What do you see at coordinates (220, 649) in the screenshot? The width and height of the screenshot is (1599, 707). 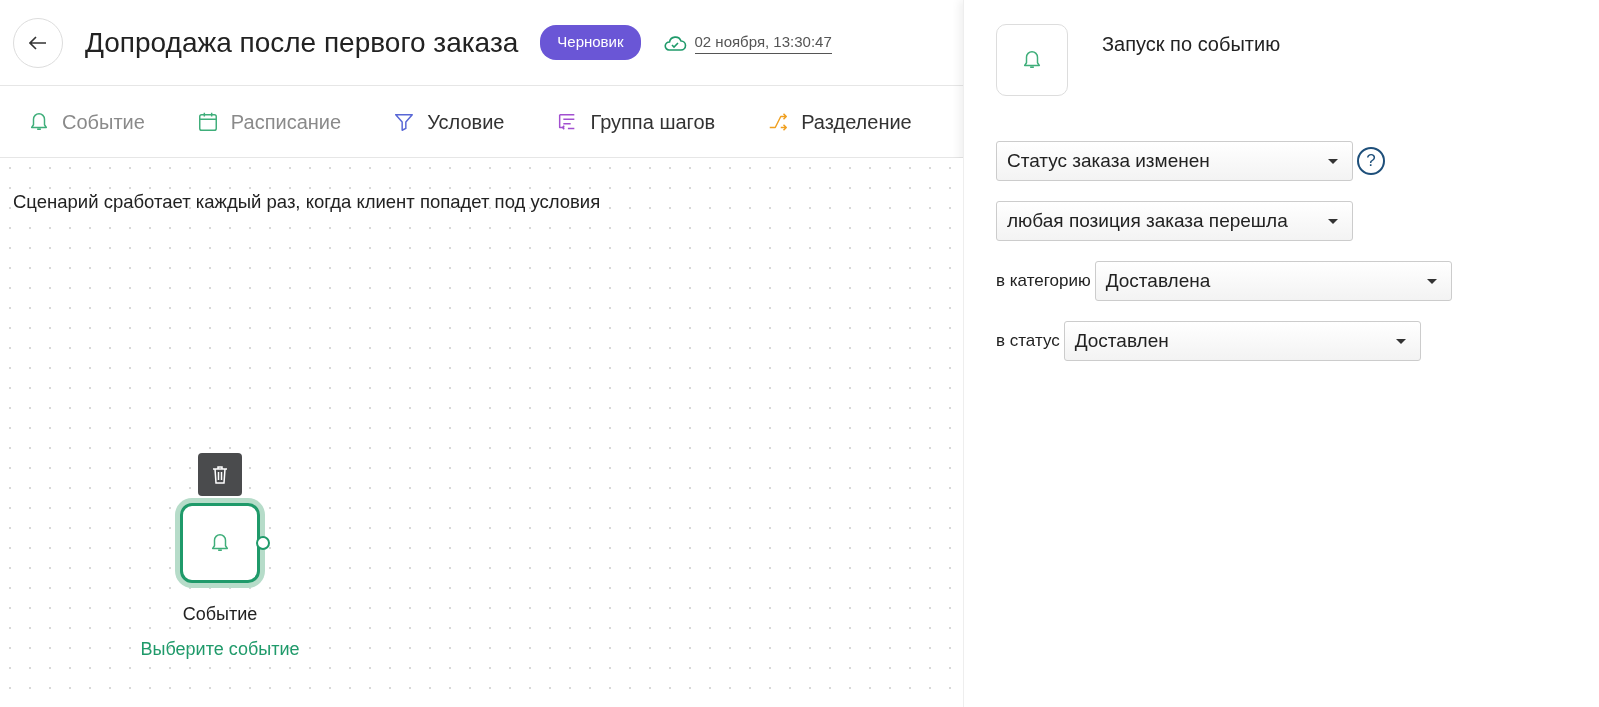 I see `node-subtitle-link: Выберите событие` at bounding box center [220, 649].